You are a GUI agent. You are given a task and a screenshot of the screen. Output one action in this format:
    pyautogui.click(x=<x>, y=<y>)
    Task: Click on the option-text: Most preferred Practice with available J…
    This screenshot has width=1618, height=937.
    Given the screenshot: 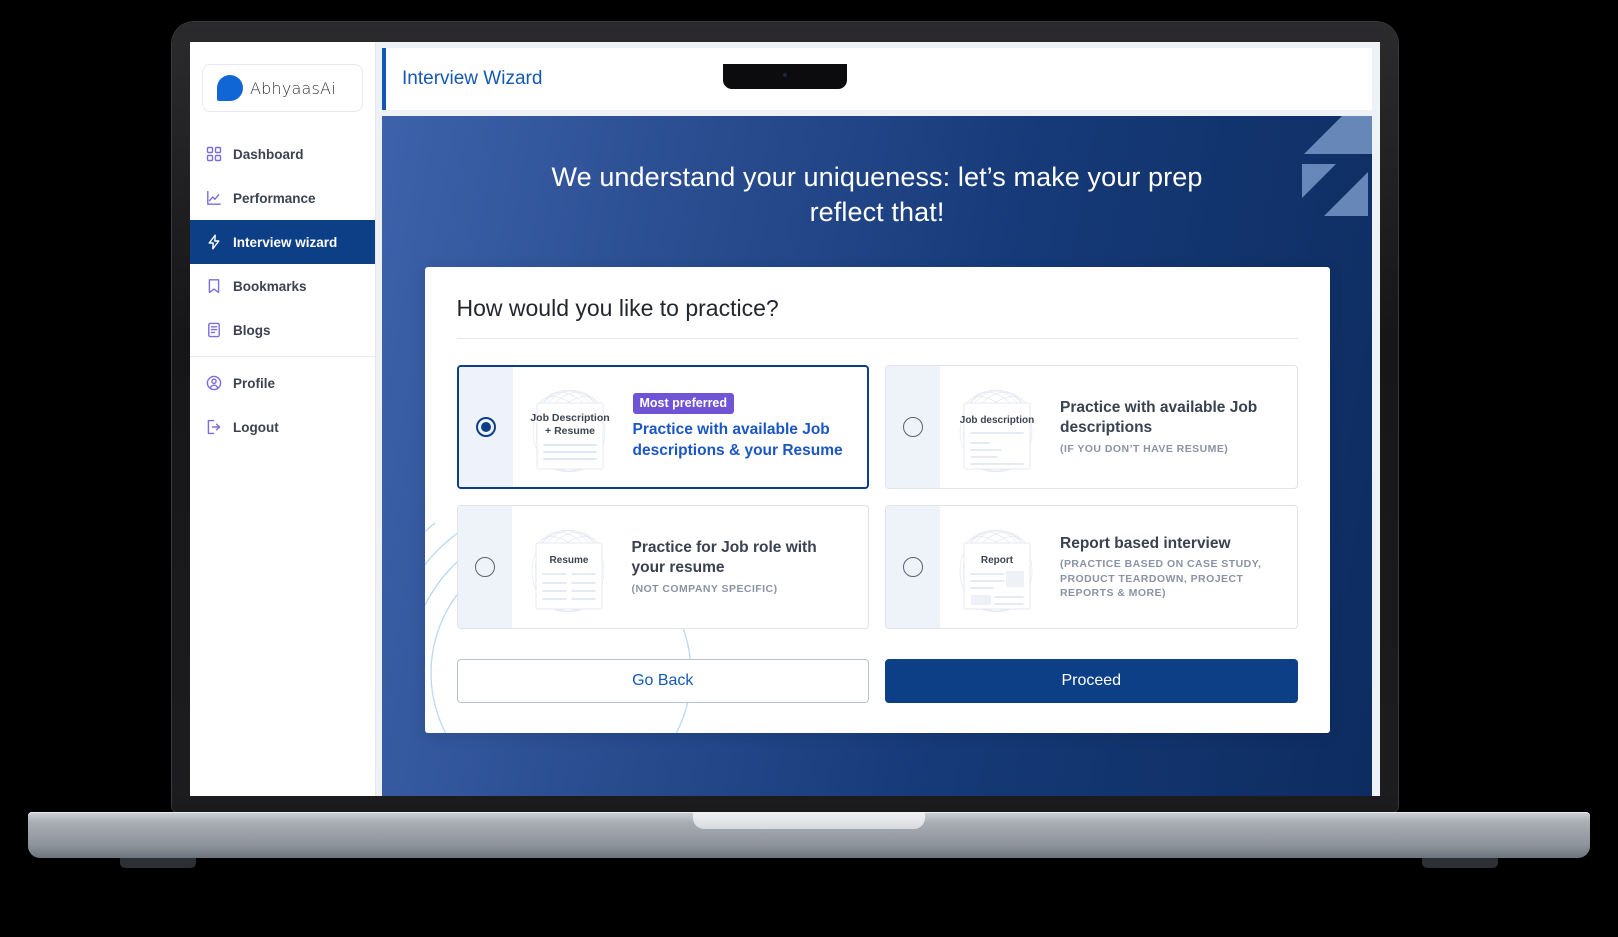 What is the action you would take?
    pyautogui.click(x=746, y=427)
    